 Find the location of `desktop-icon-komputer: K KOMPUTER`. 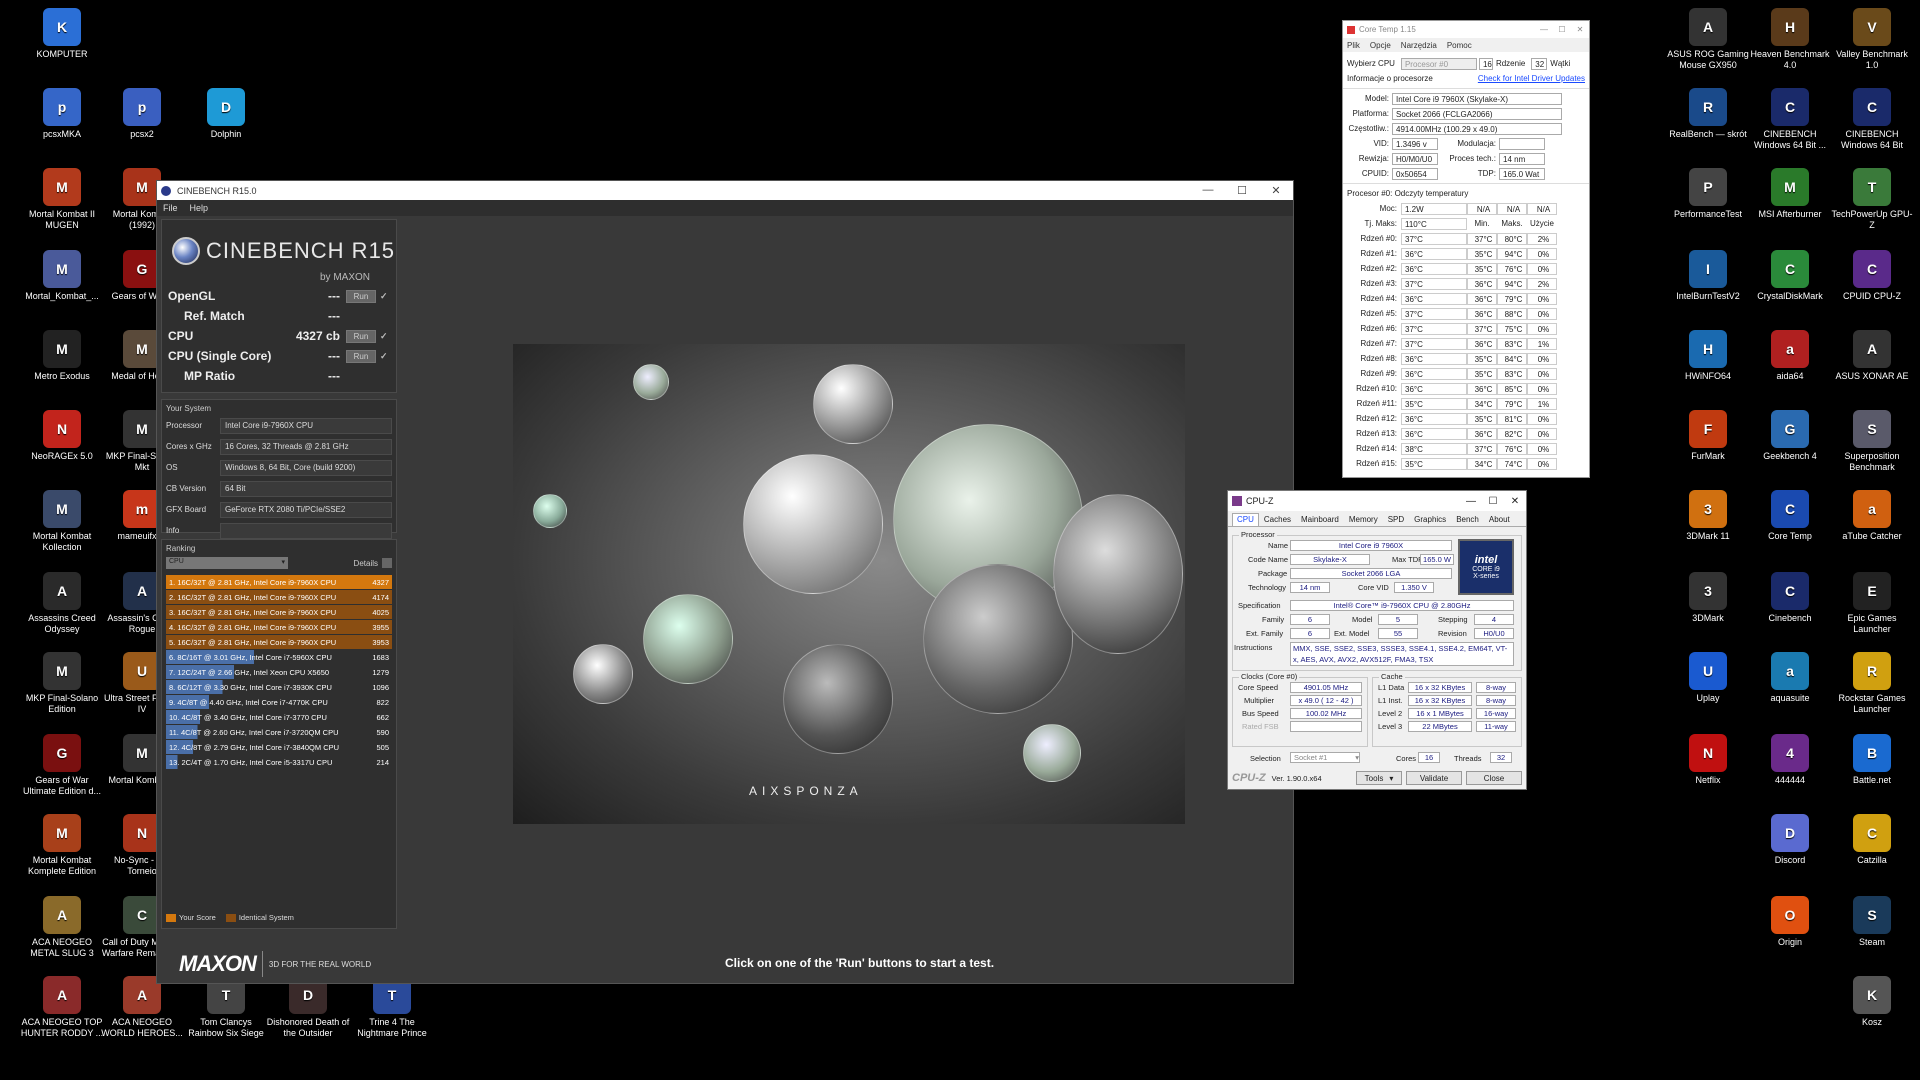

desktop-icon-komputer: K KOMPUTER is located at coordinates (62, 34).